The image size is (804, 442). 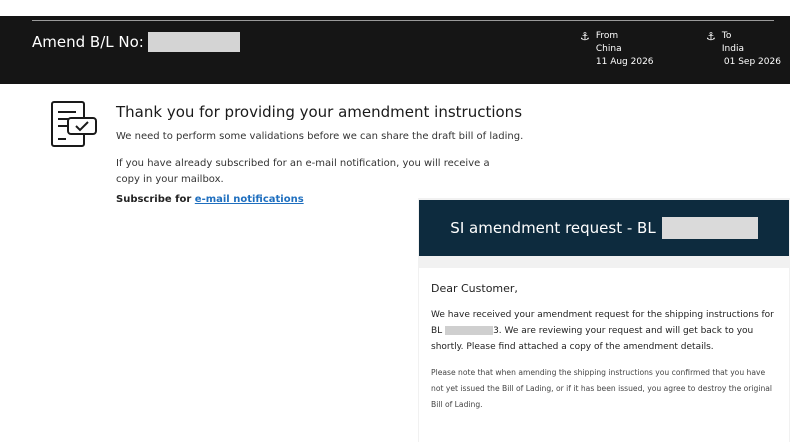 I want to click on email-banner: SI amendment request - BL, so click(x=604, y=228).